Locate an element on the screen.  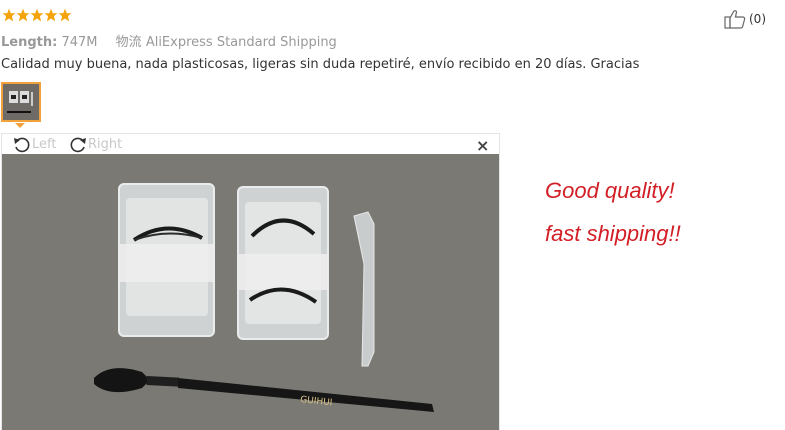
close-button: × is located at coordinates (482, 145).